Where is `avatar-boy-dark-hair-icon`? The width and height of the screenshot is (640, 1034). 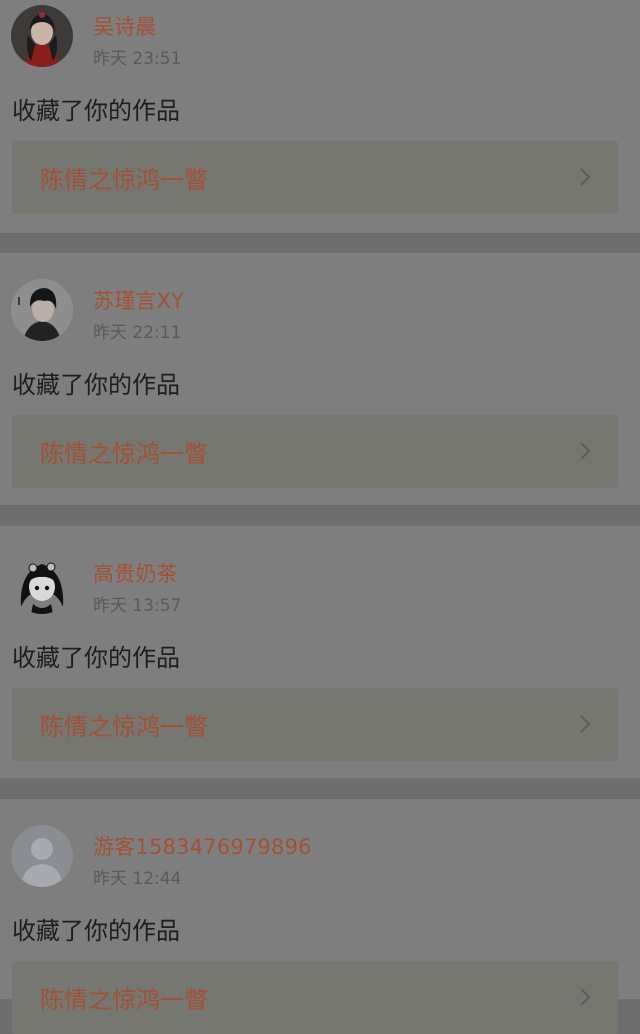 avatar-boy-dark-hair-icon is located at coordinates (42, 310).